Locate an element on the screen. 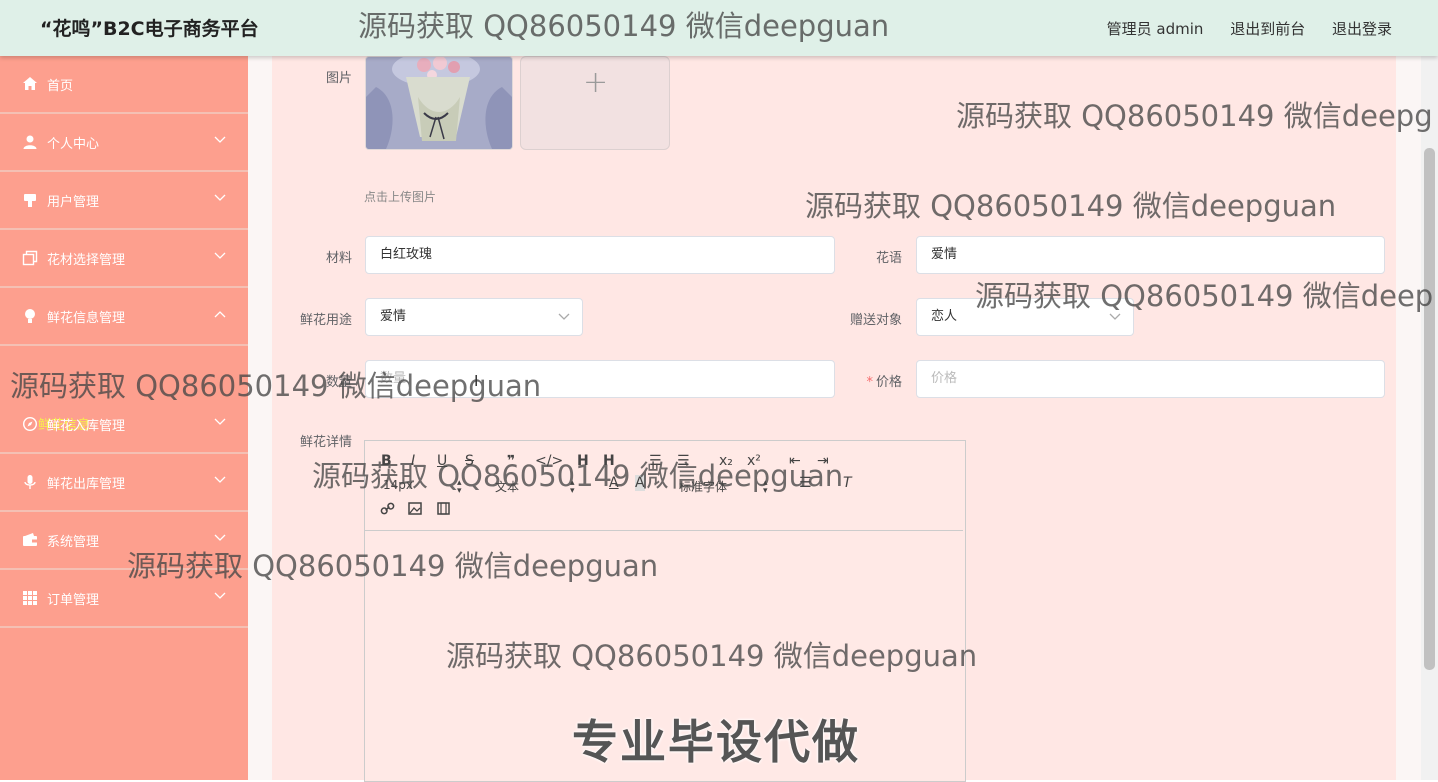 The width and height of the screenshot is (1438, 782). video-icon is located at coordinates (443, 508).